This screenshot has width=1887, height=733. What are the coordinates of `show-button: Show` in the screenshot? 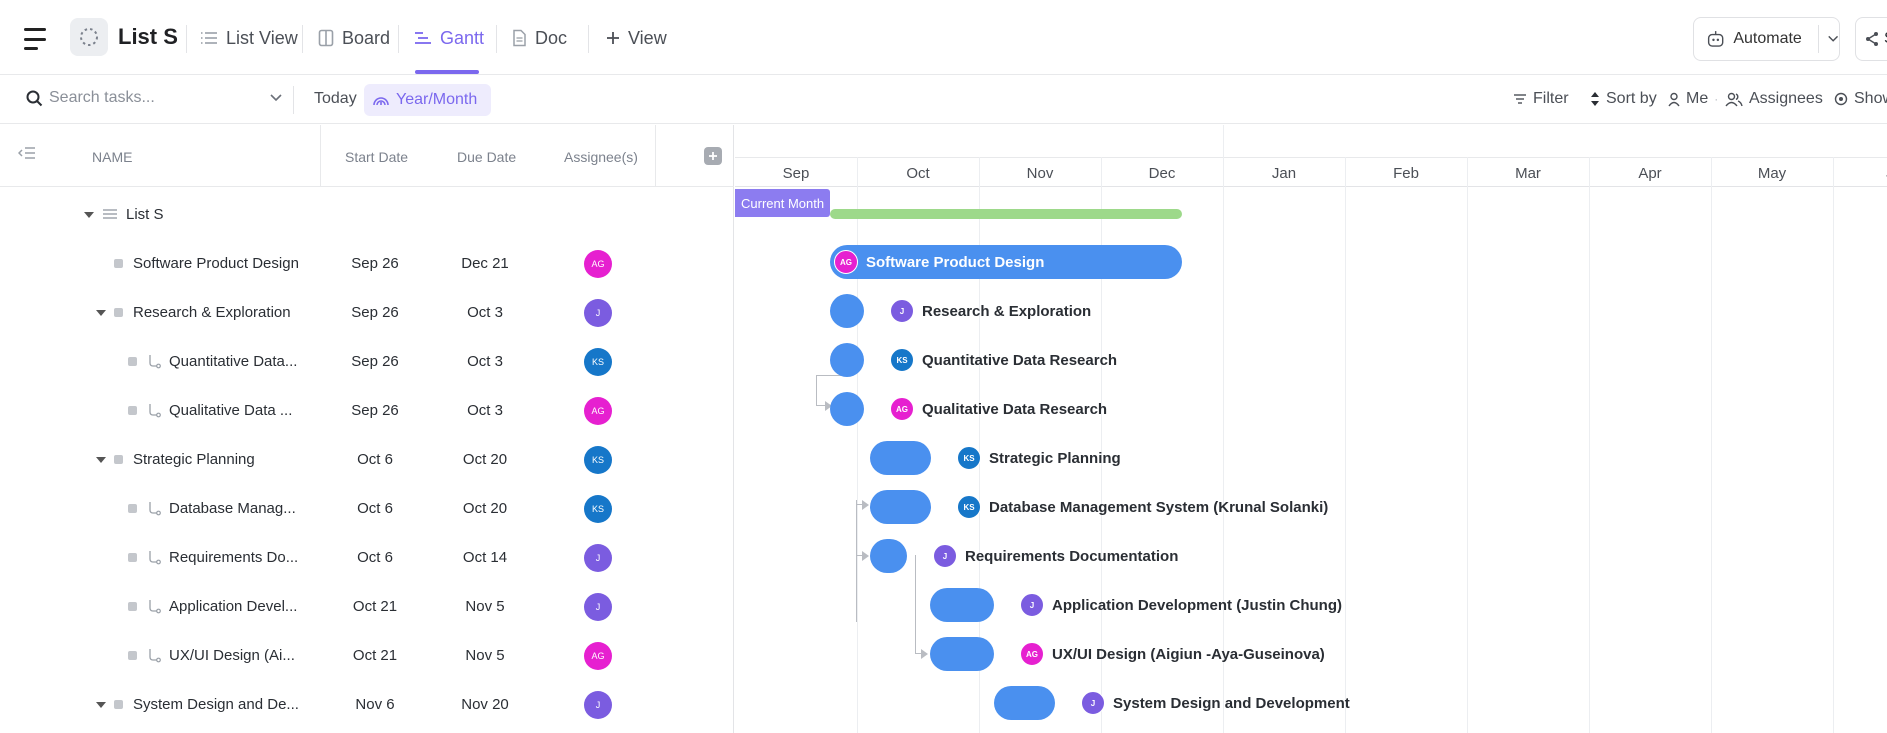 It's located at (1860, 99).